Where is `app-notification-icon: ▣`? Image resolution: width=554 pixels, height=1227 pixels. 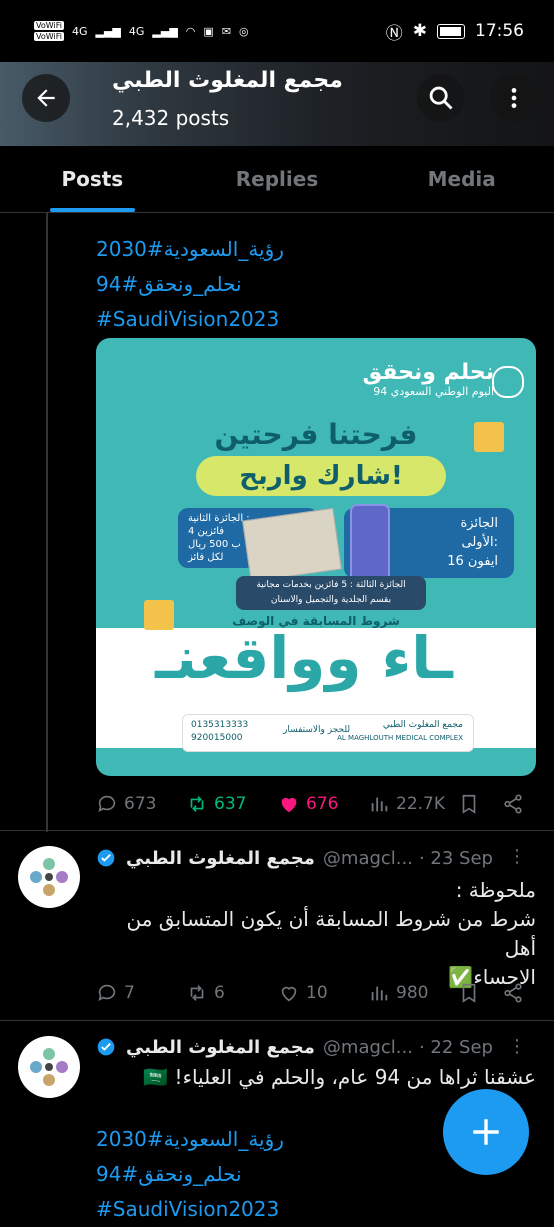
app-notification-icon: ▣ is located at coordinates (208, 31).